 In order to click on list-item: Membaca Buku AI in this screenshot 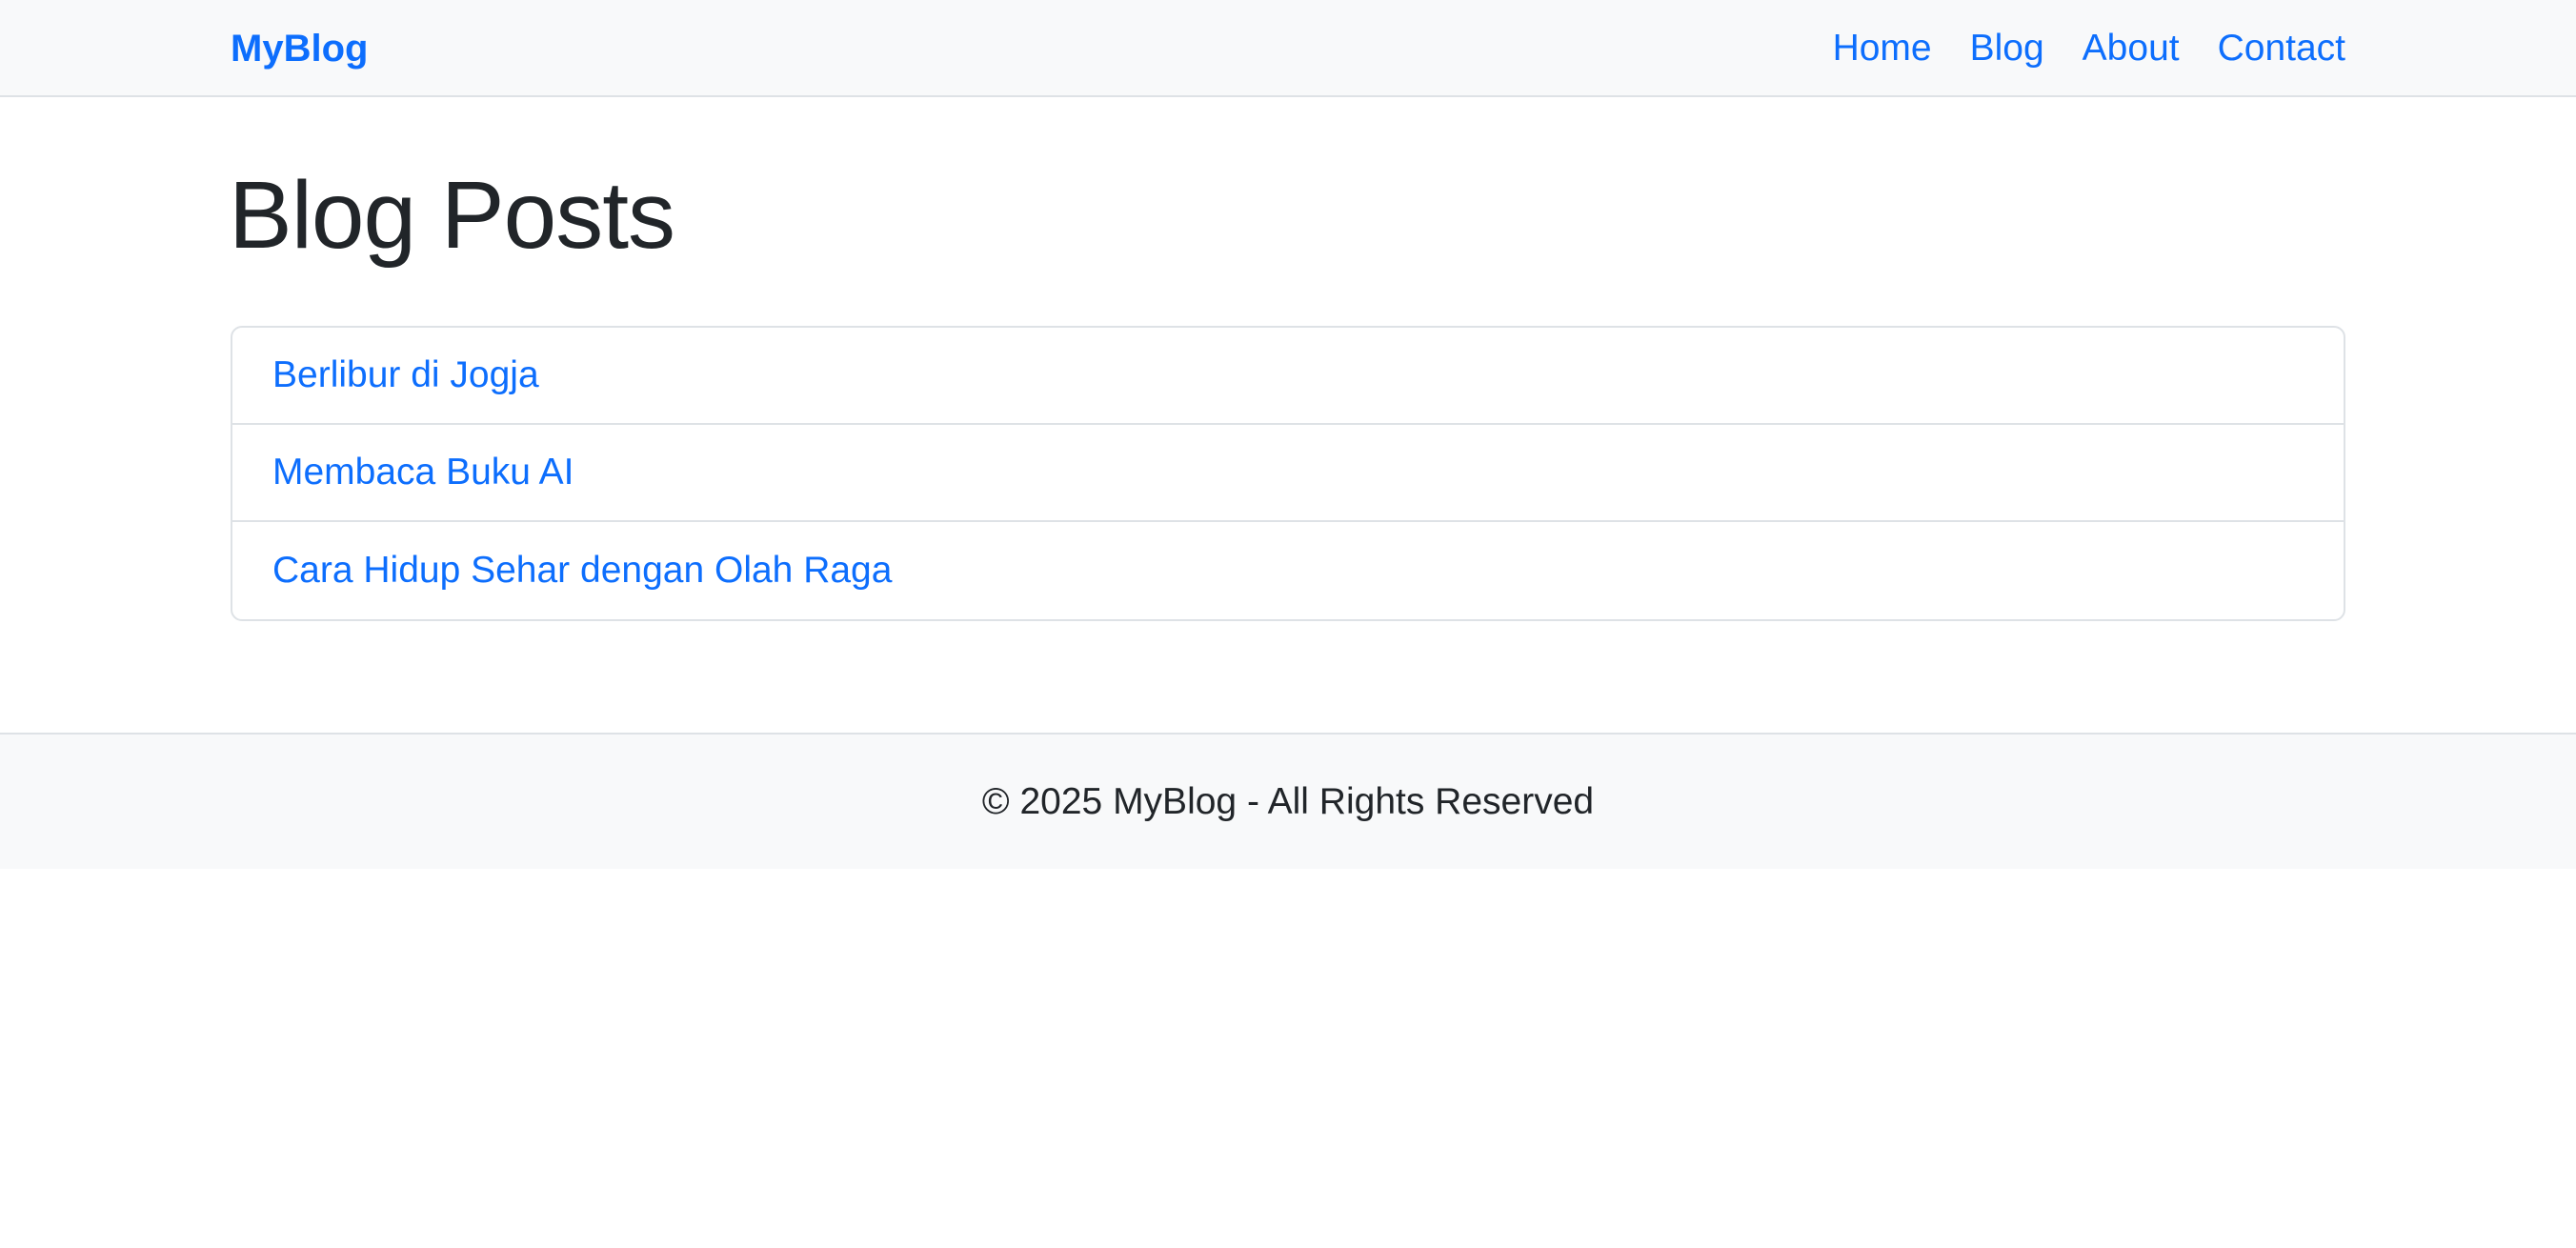, I will do `click(1288, 473)`.